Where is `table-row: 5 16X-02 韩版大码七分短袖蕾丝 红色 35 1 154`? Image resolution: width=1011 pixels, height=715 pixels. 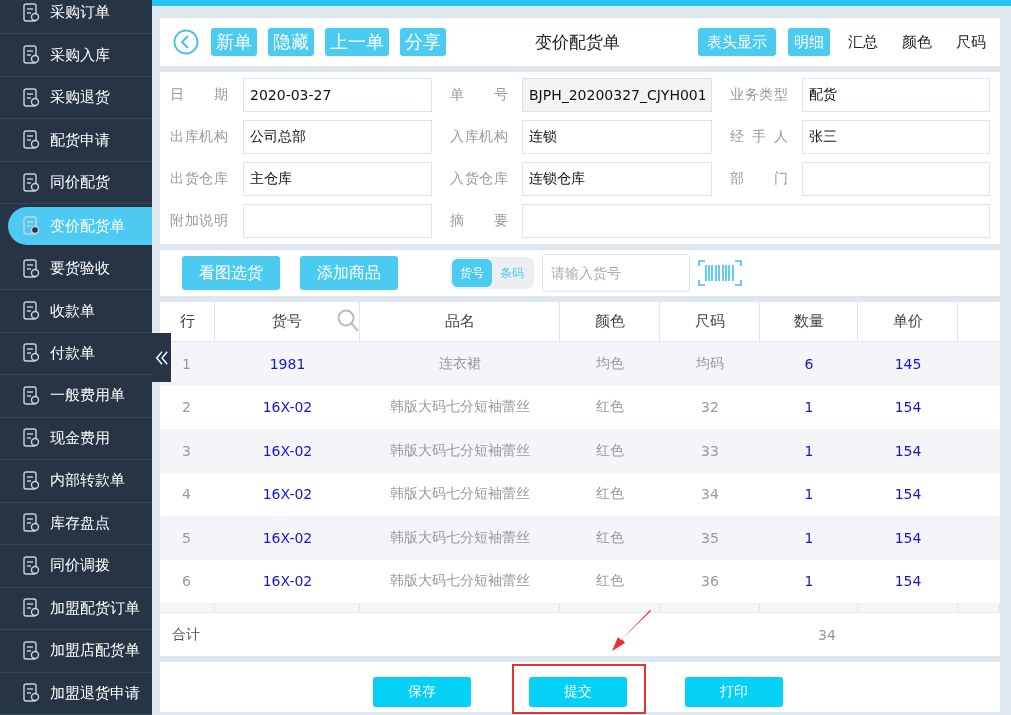 table-row: 5 16X-02 韩版大码七分短袖蕾丝 红色 35 1 154 is located at coordinates (580, 538).